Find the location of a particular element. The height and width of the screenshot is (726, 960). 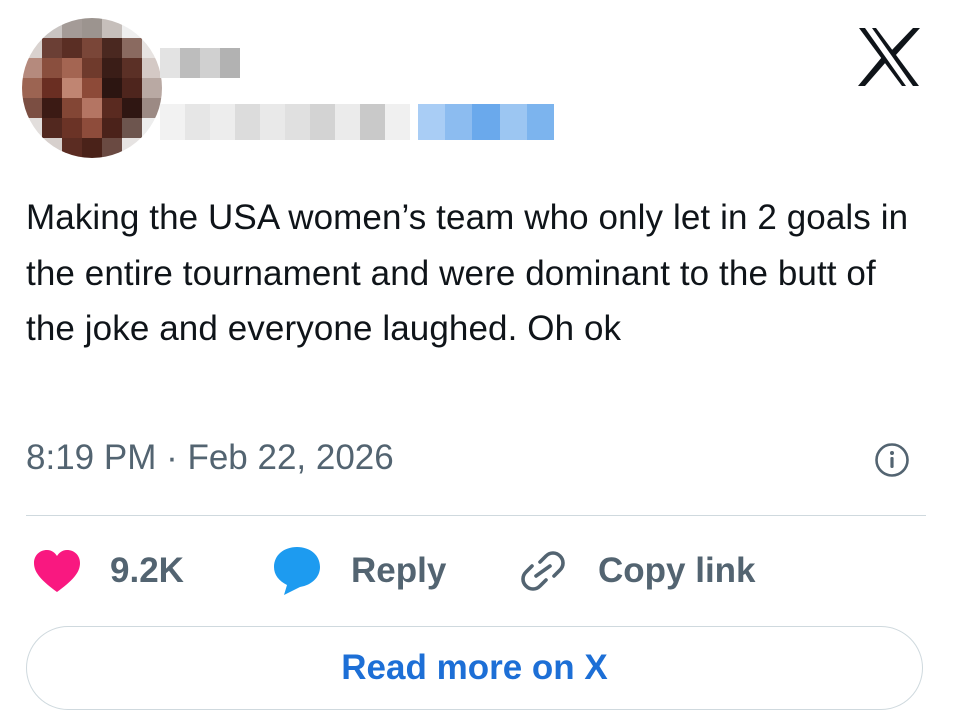

avatar is located at coordinates (92, 88).